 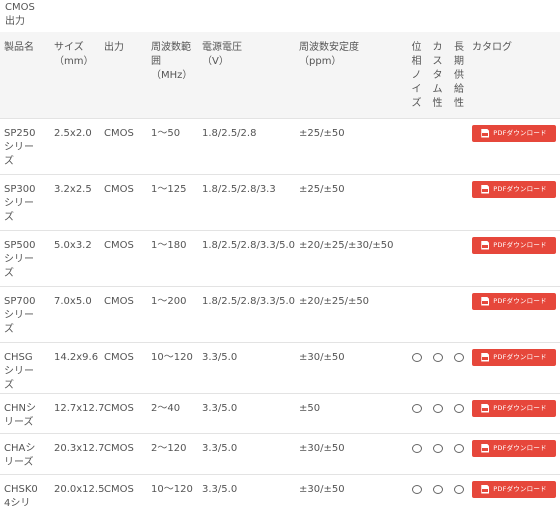 What do you see at coordinates (250, 145) in the screenshot?
I see `voltage-cell: 1.8/2.5/2.8` at bounding box center [250, 145].